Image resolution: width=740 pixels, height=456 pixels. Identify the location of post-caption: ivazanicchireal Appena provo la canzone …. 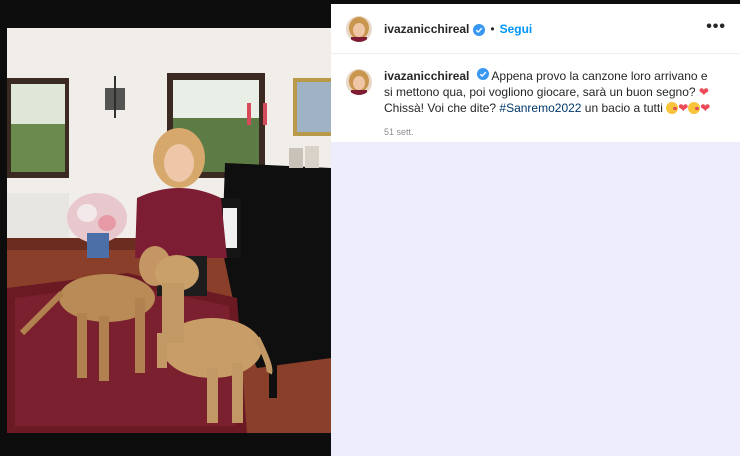
(535, 98).